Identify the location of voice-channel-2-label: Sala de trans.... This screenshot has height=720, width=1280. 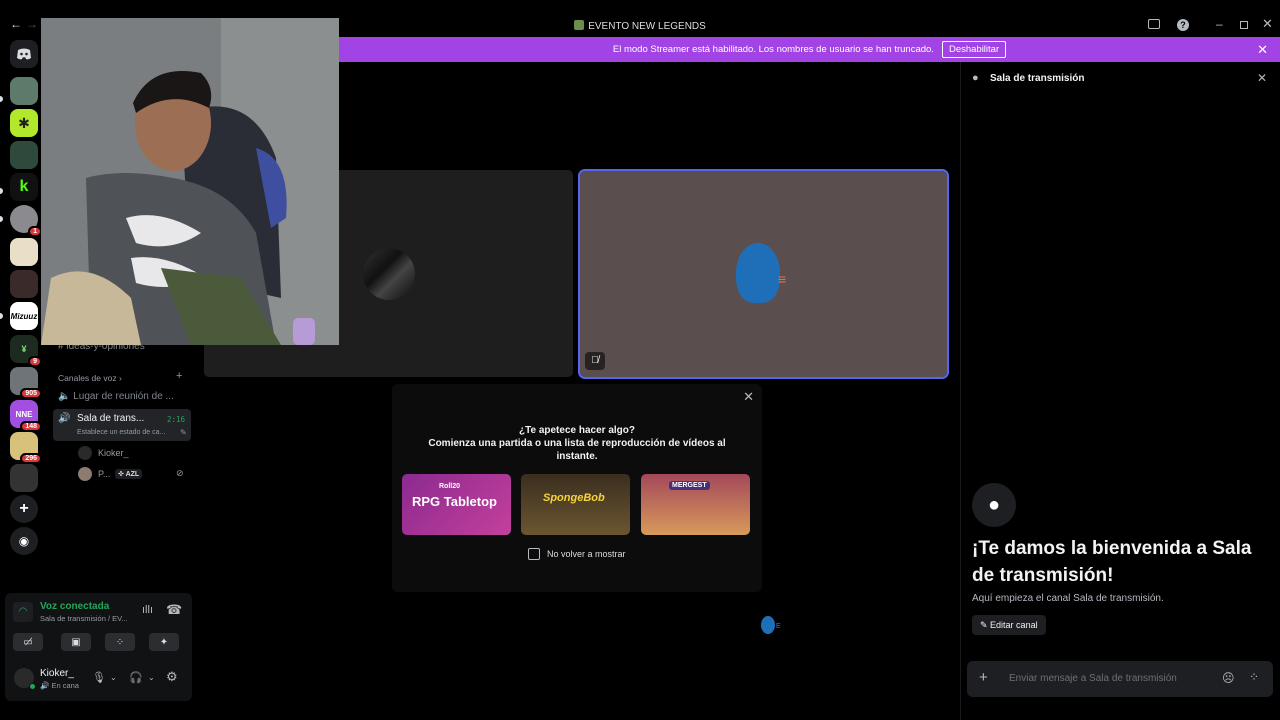
(111, 418).